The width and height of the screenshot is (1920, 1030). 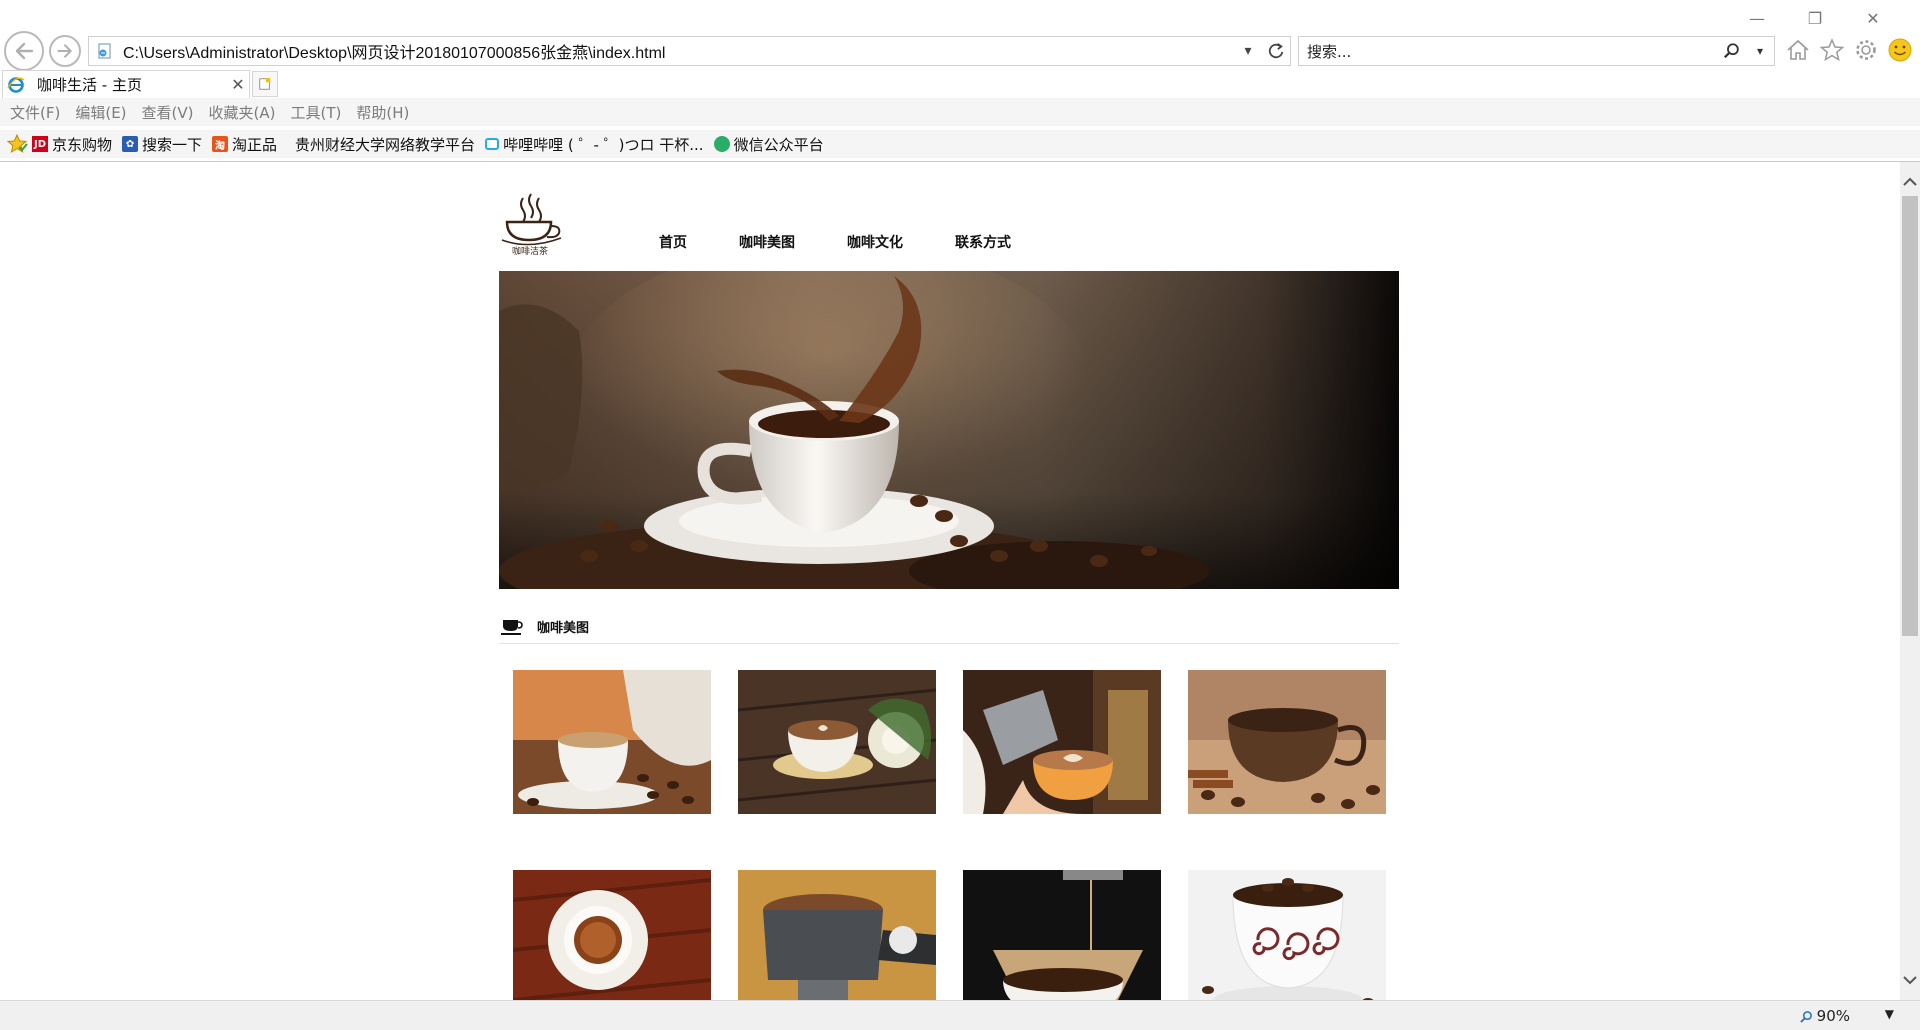 I want to click on favorite-jd: JD 京东购物, so click(x=72, y=144).